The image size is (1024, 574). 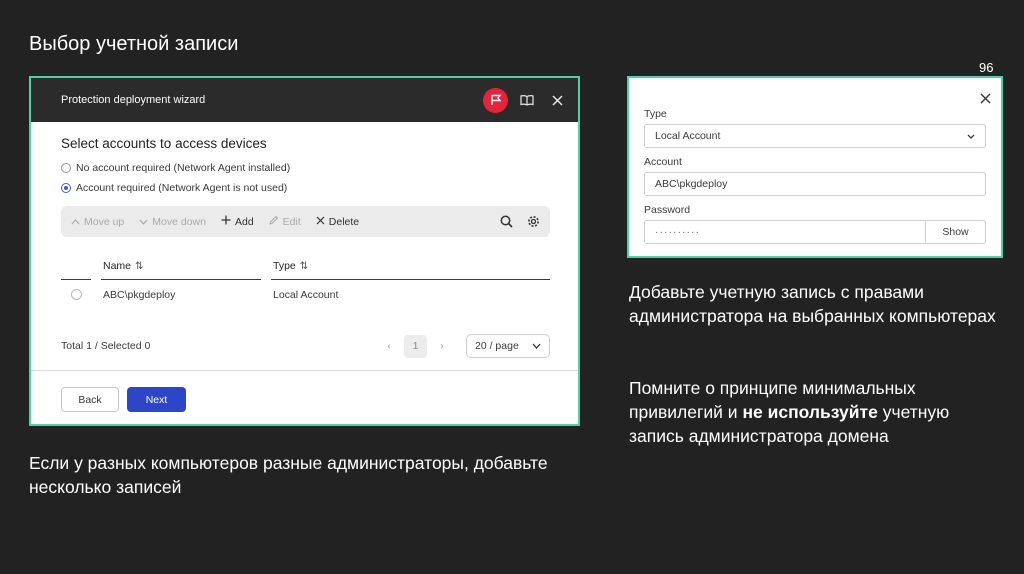 What do you see at coordinates (106, 346) in the screenshot?
I see `pager-total: Total 1 / Selected 0` at bounding box center [106, 346].